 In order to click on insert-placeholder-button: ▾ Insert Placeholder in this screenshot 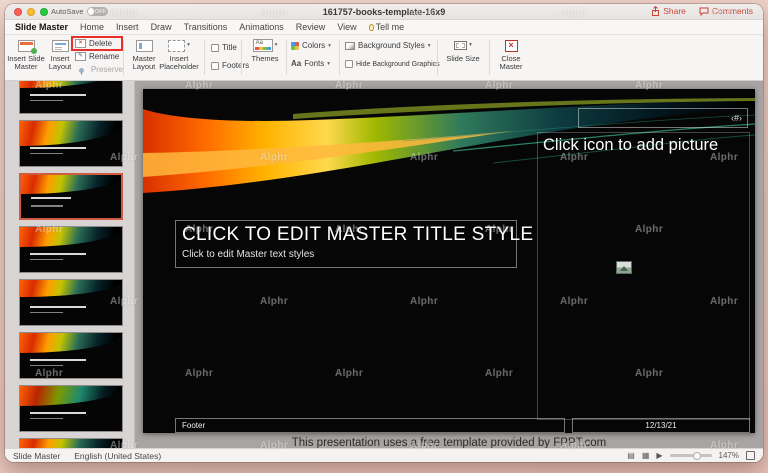, I will do `click(179, 55)`.